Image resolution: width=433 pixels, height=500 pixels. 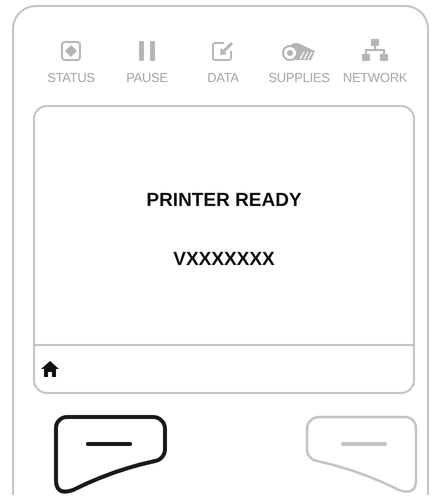 I want to click on indicator-label: SUPPLIES, so click(x=299, y=77).